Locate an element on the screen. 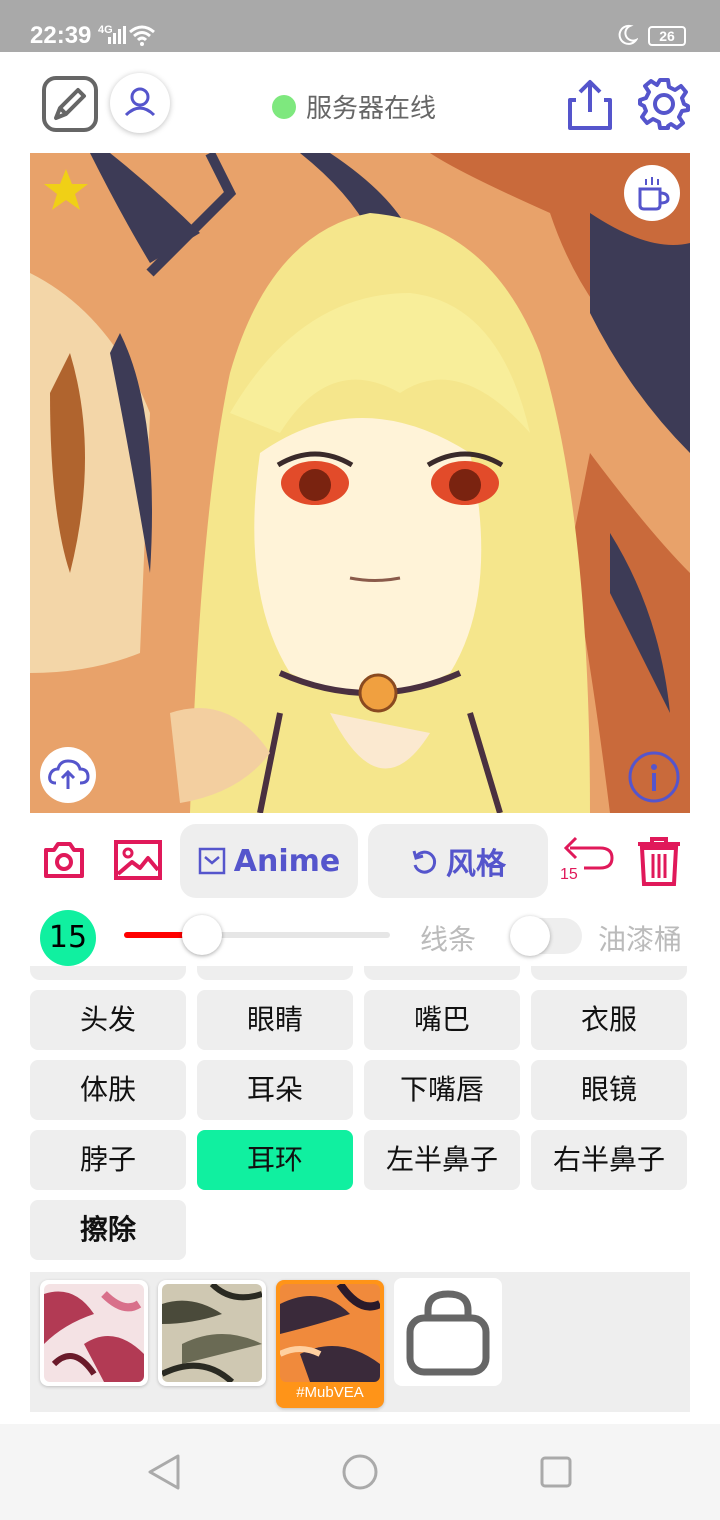 The width and height of the screenshot is (720, 1520). style-shop-button is located at coordinates (448, 1332).